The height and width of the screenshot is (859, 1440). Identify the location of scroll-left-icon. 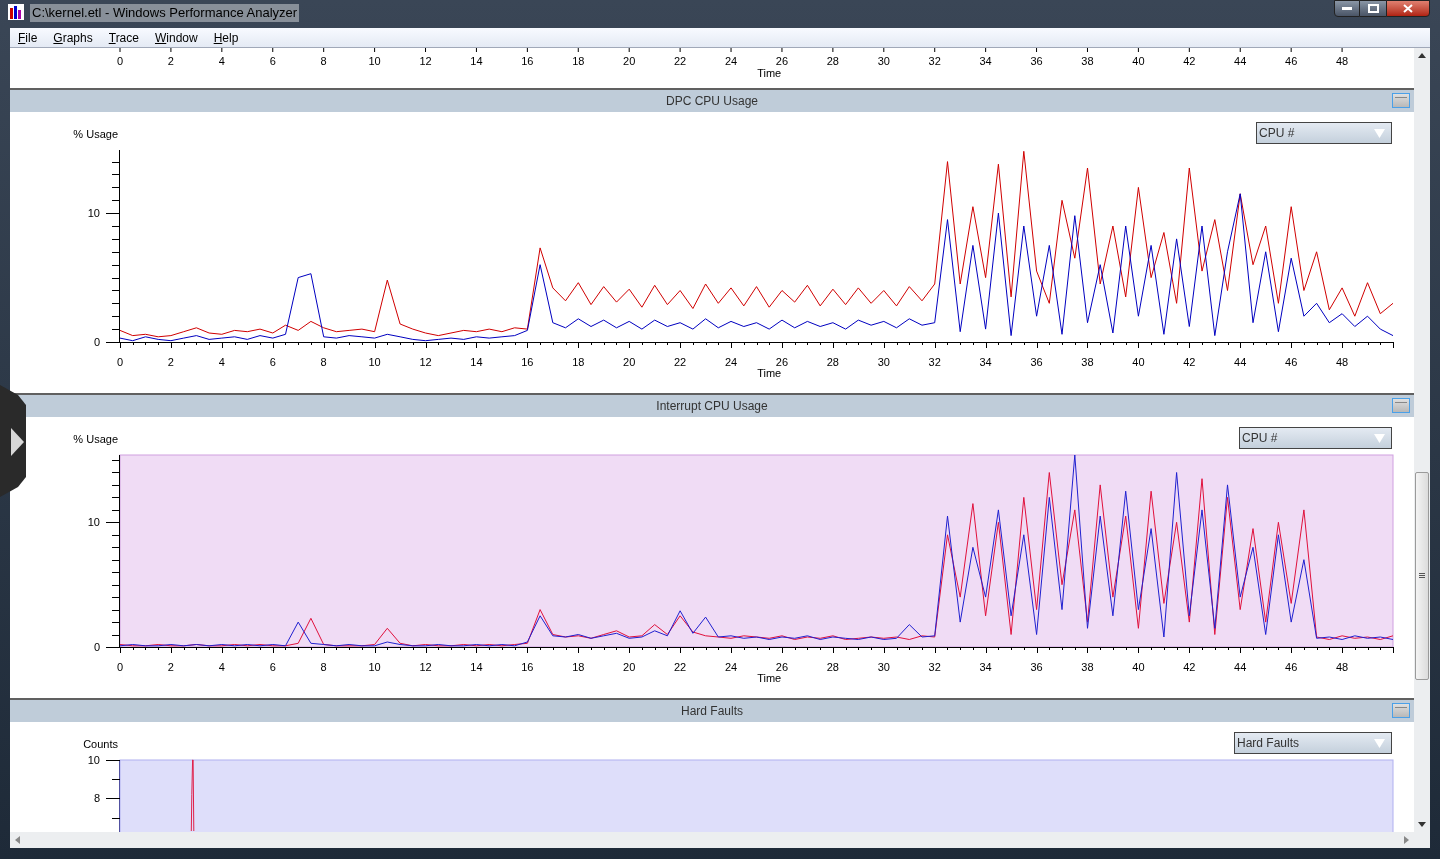
(17, 840).